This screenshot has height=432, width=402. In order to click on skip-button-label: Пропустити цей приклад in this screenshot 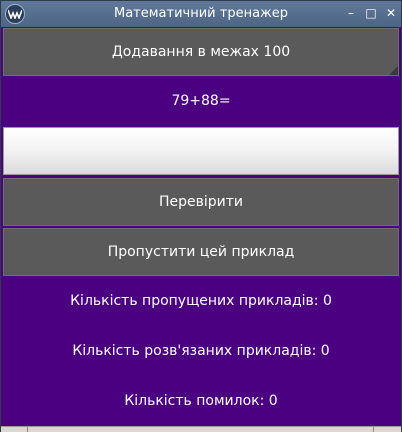, I will do `click(201, 252)`.